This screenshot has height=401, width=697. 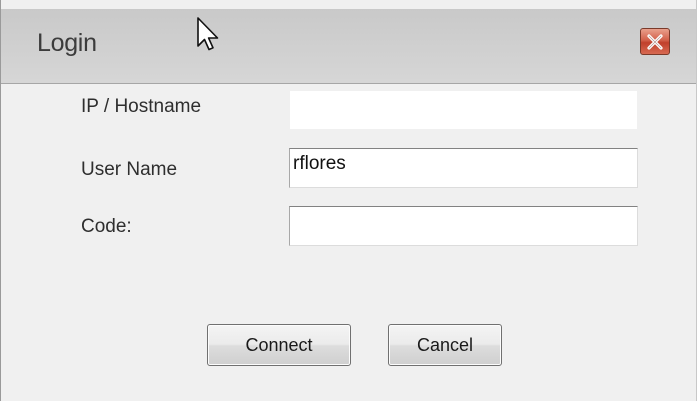 I want to click on window-title: Login, so click(x=67, y=43).